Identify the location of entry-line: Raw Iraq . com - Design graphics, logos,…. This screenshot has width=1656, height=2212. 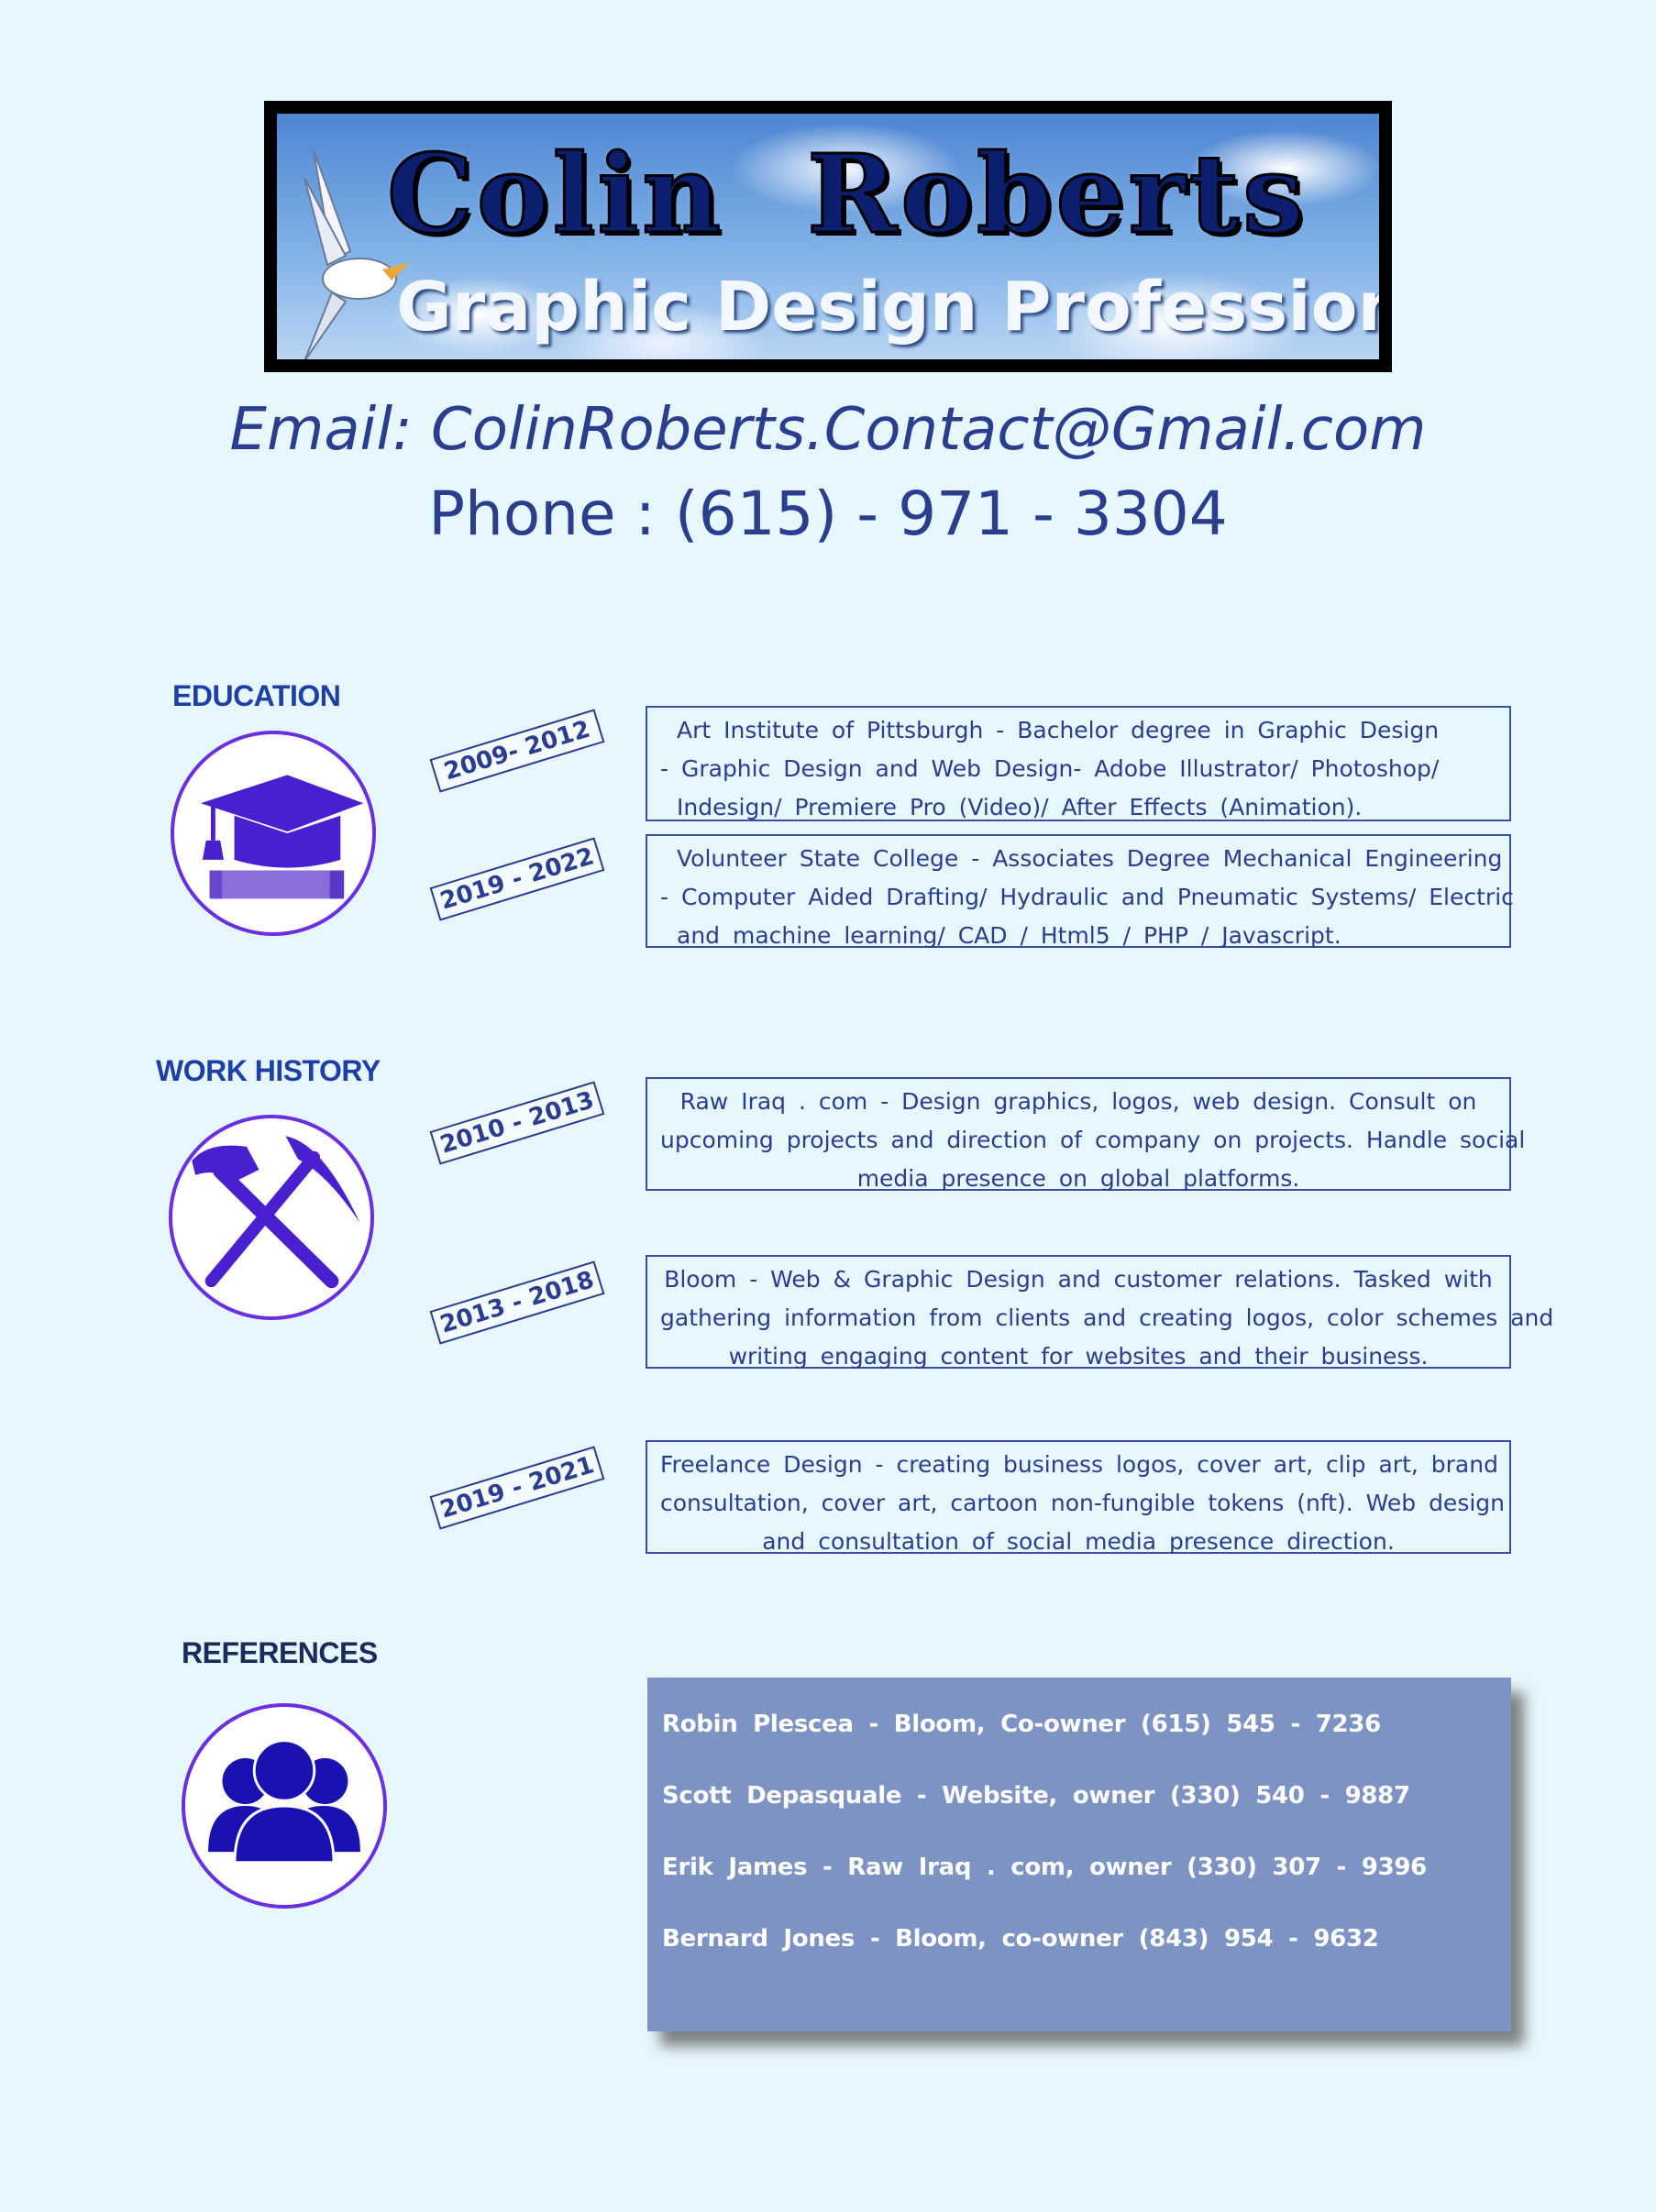
(1078, 1101).